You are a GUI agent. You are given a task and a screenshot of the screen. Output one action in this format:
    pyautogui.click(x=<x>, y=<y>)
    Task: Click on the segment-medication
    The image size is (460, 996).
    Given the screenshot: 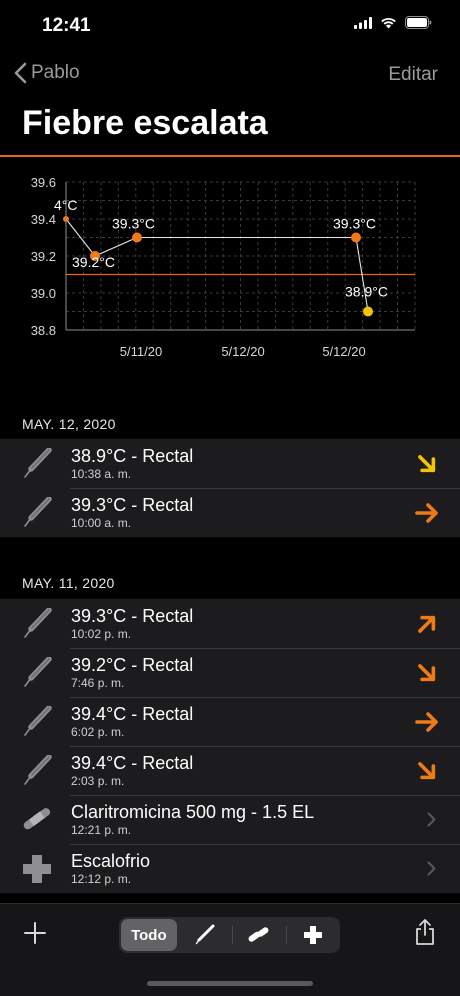 What is the action you would take?
    pyautogui.click(x=259, y=935)
    